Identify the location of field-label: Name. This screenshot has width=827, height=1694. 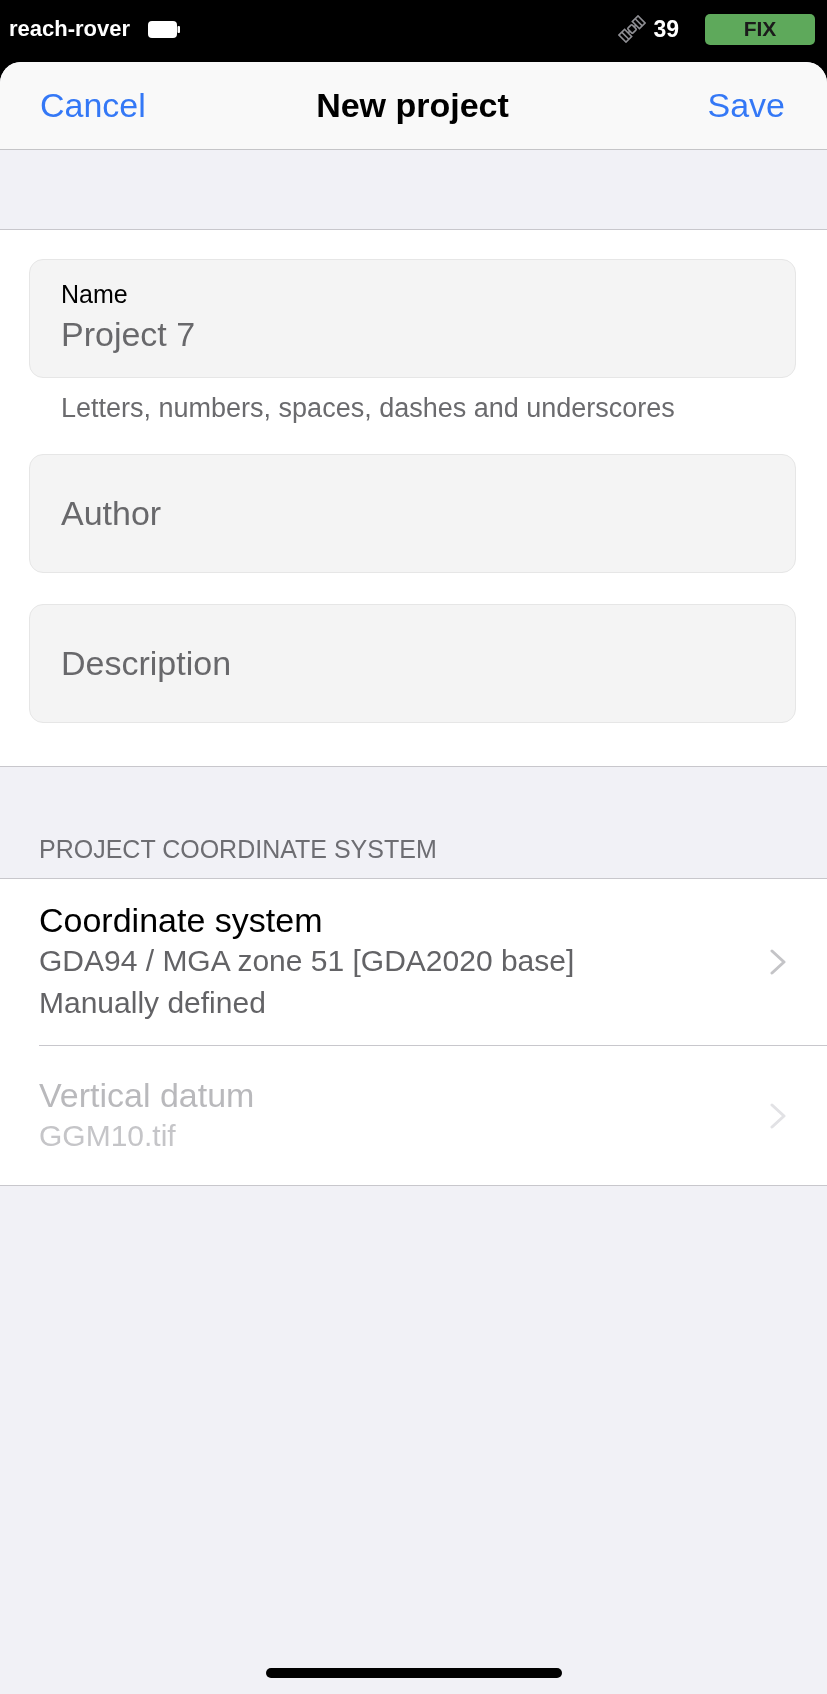
(94, 294).